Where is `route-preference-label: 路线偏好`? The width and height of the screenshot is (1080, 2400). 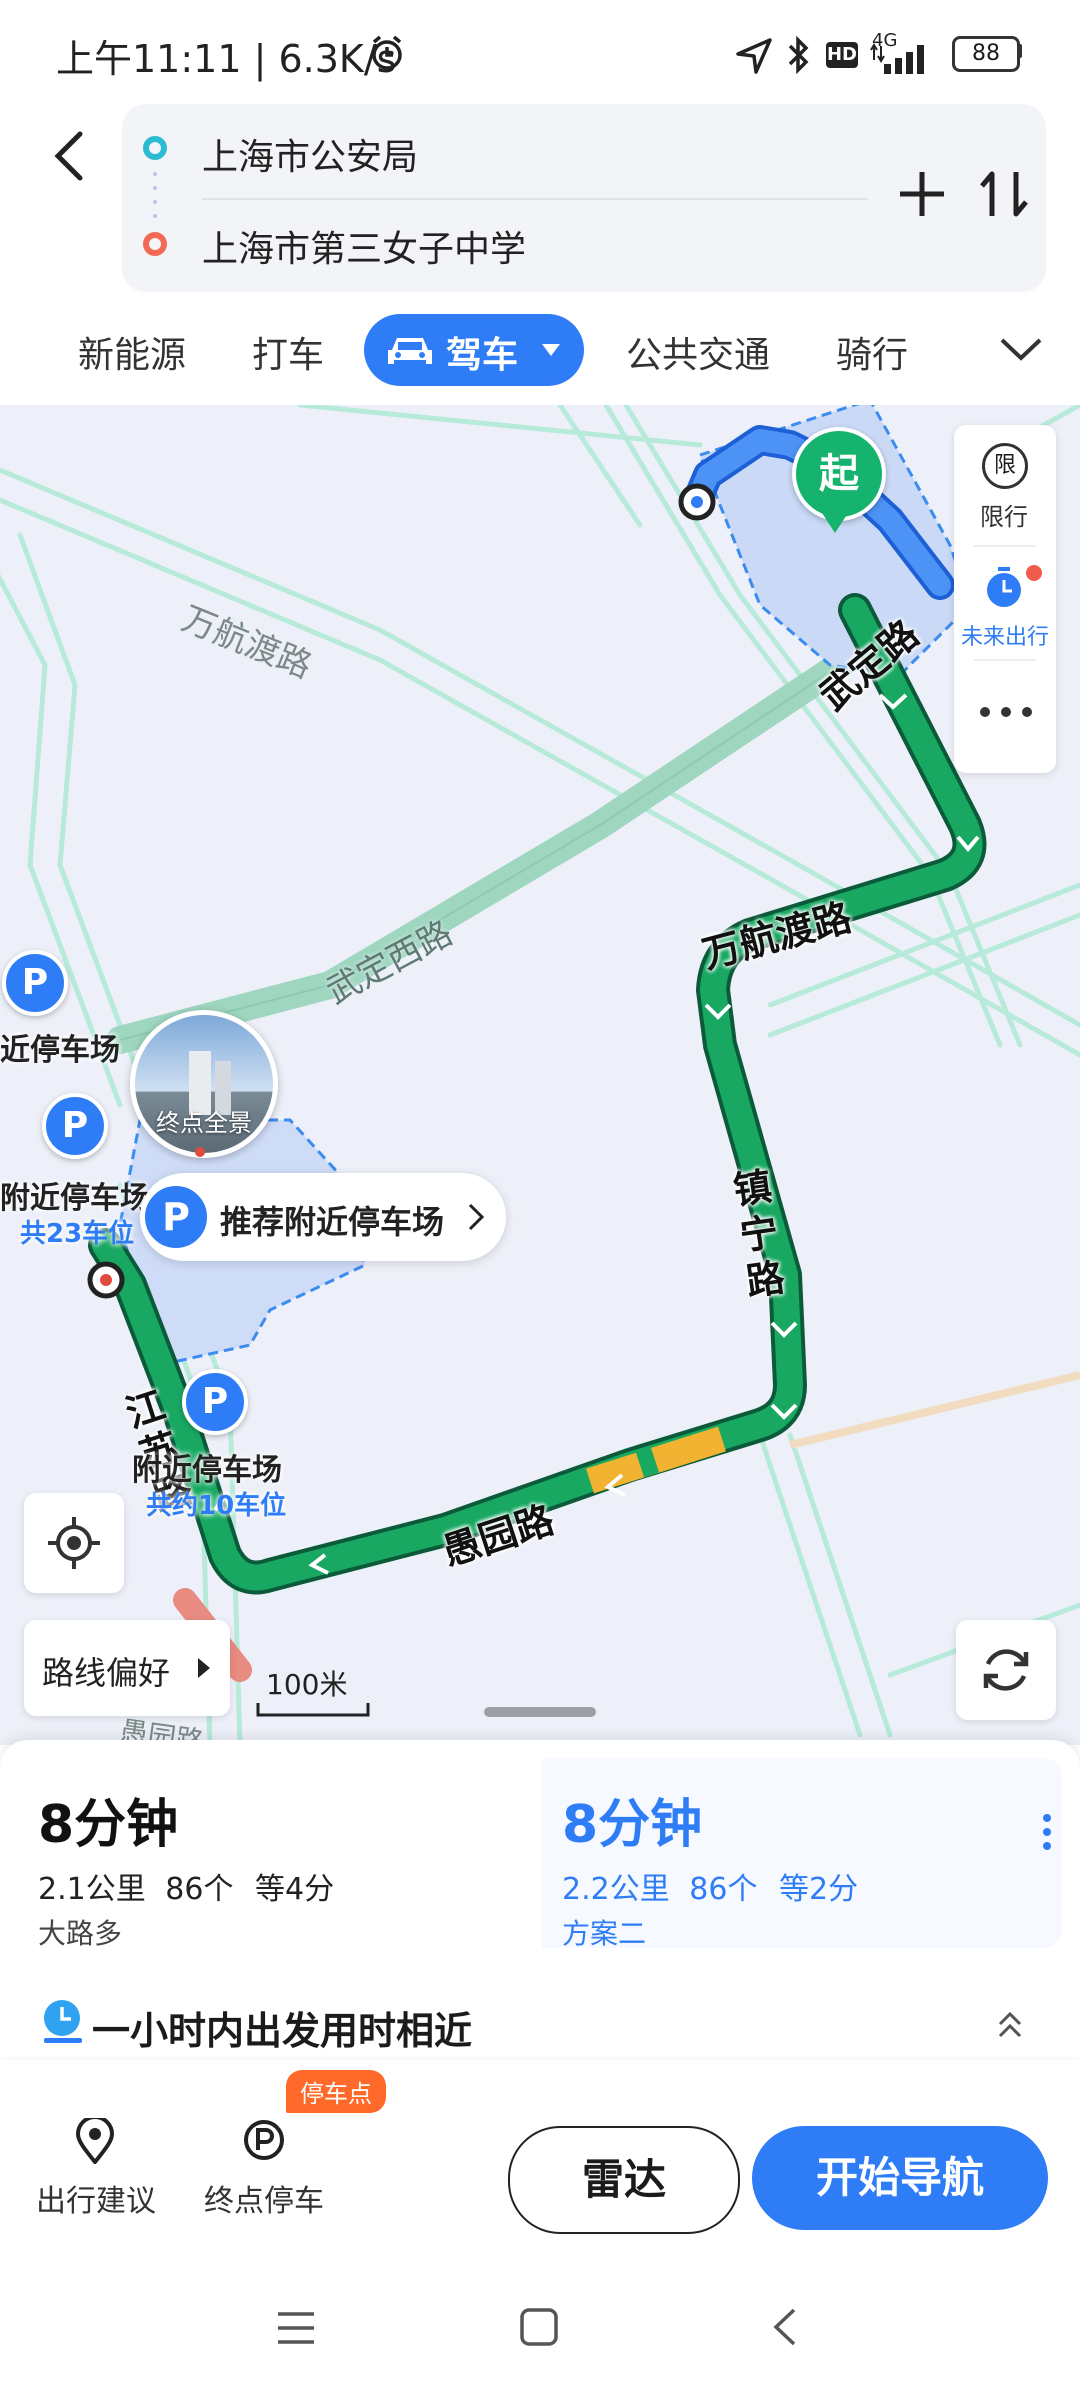 route-preference-label: 路线偏好 is located at coordinates (106, 1673).